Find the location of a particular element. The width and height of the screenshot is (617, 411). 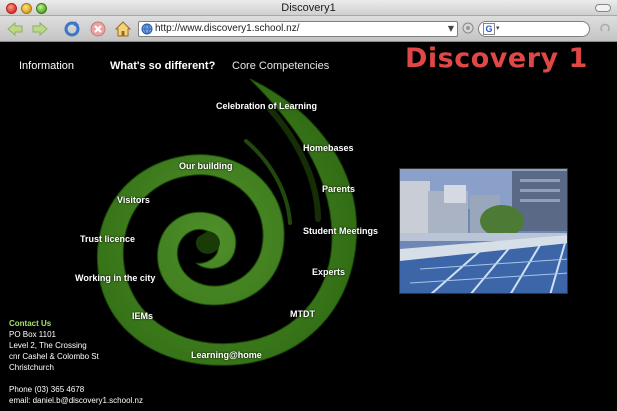

contact-email: email: daniel.b@discovery1.school.nz is located at coordinates (76, 400).